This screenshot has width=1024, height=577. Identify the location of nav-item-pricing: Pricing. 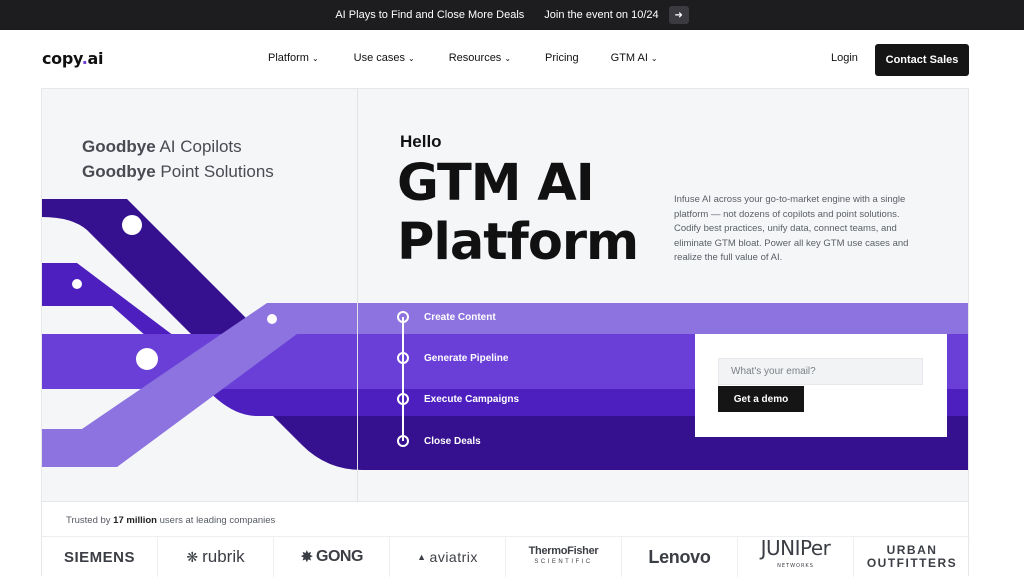
(562, 58).